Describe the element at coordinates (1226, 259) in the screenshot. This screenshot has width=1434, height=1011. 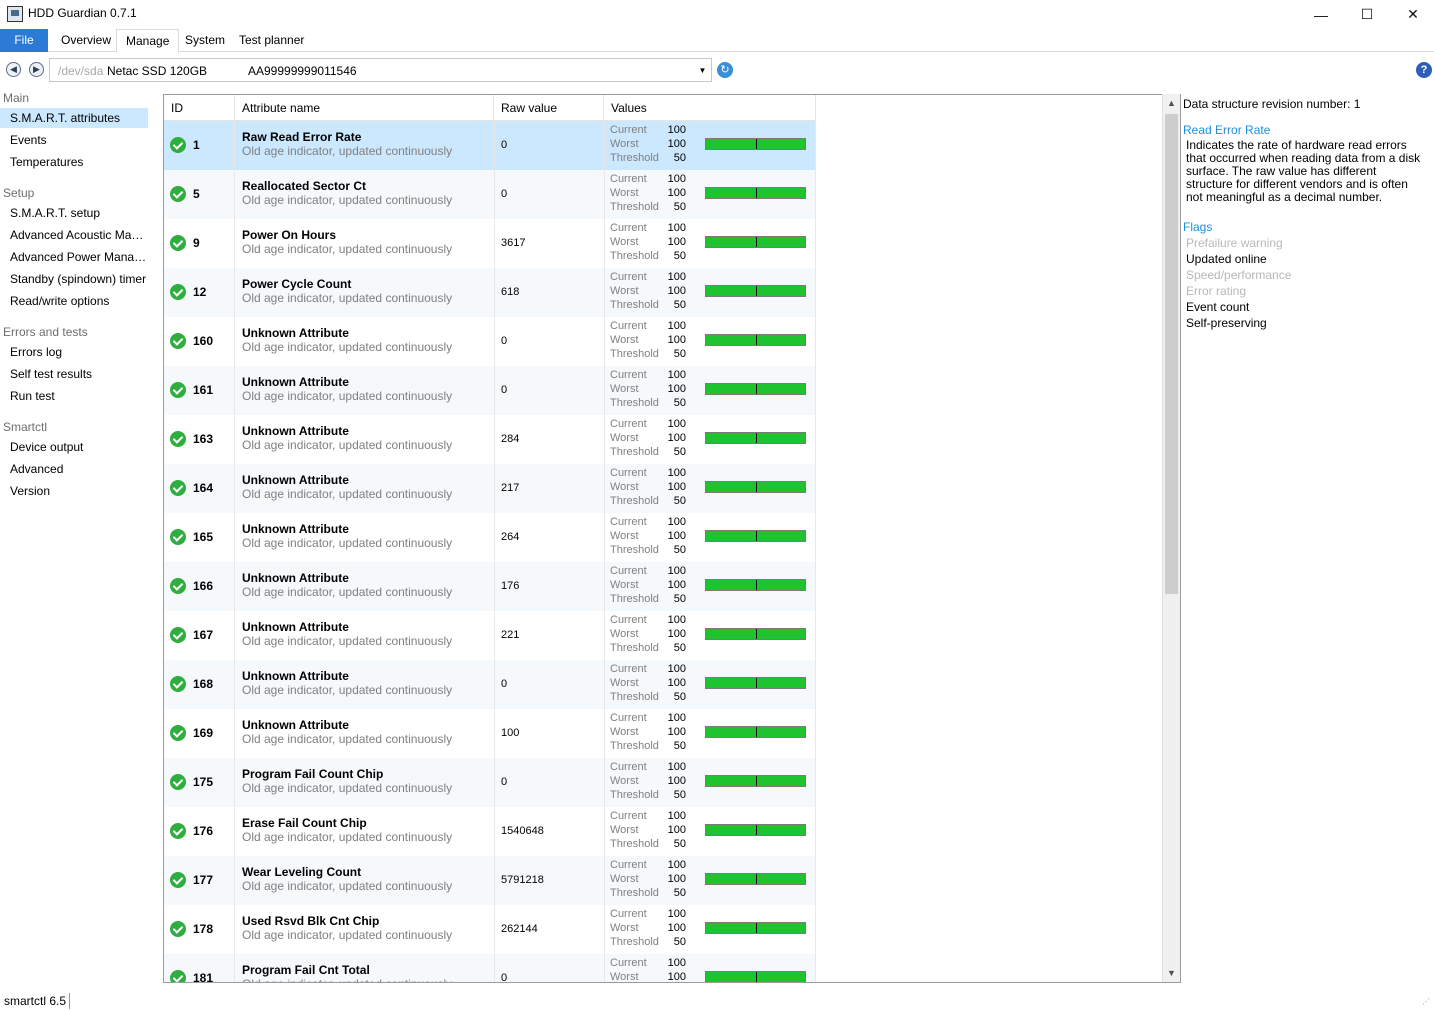
I see `flag-item: Updated online` at that location.